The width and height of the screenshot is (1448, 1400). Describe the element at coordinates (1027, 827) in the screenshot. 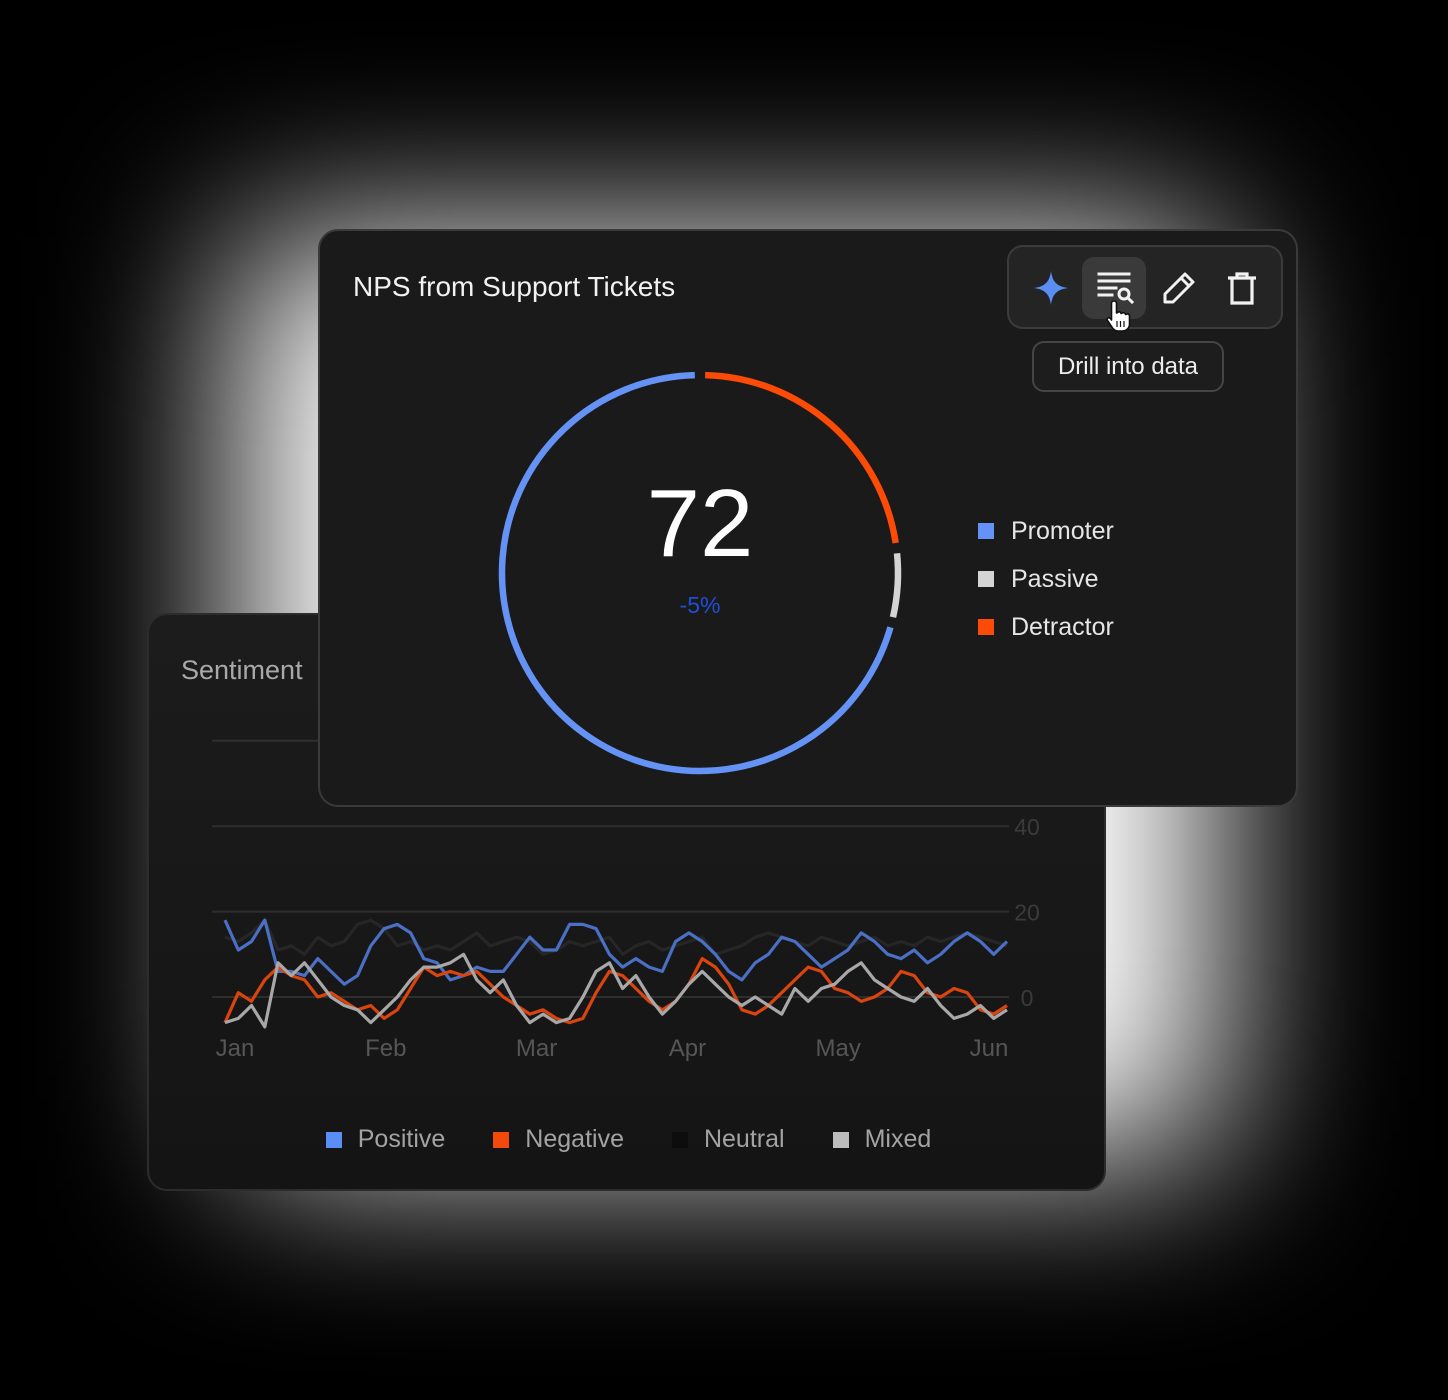

I see `y-tick-label: 40` at that location.